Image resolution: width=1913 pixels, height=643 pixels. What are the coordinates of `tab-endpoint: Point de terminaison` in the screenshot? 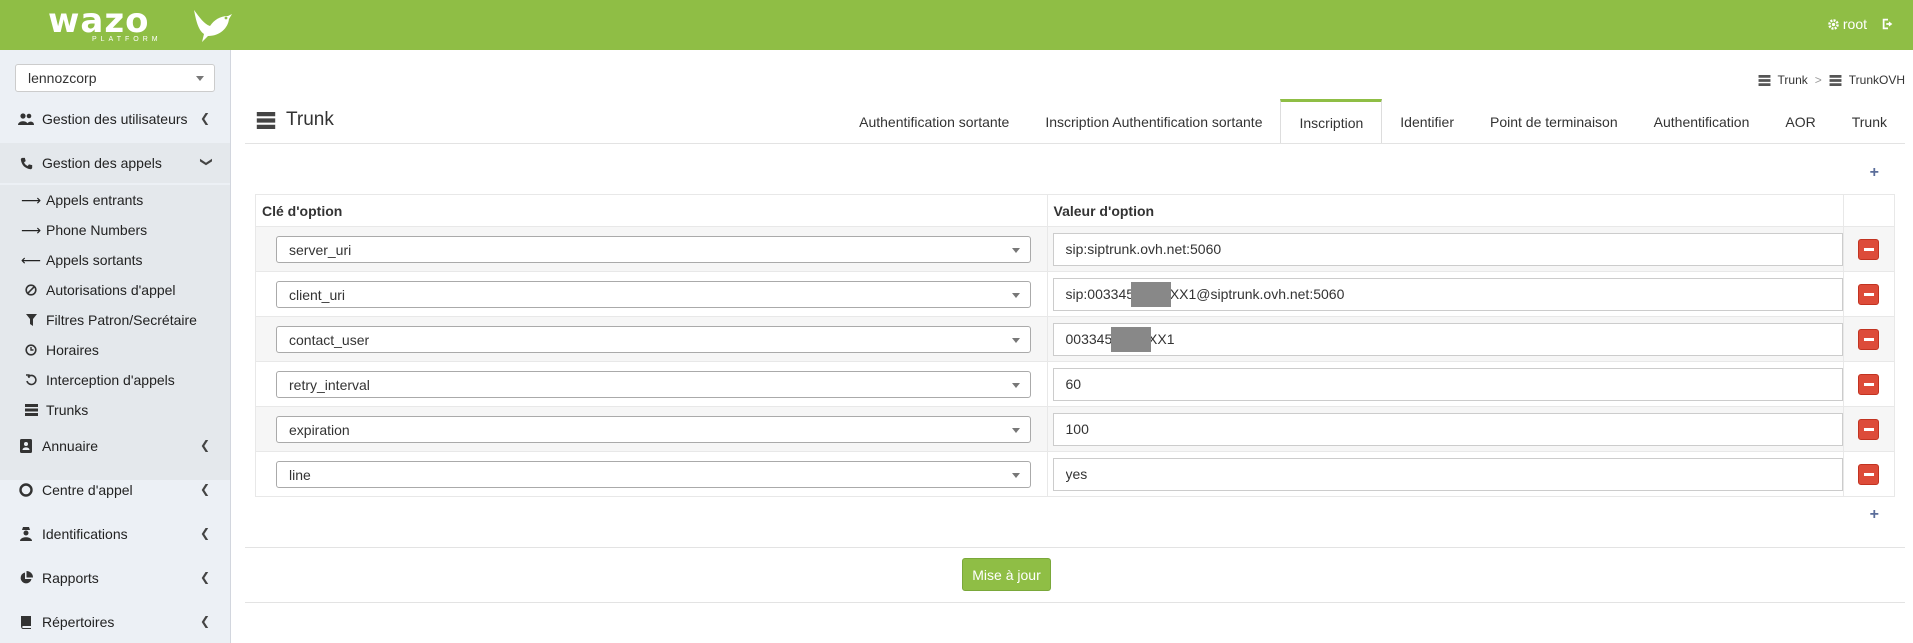 It's located at (1554, 121).